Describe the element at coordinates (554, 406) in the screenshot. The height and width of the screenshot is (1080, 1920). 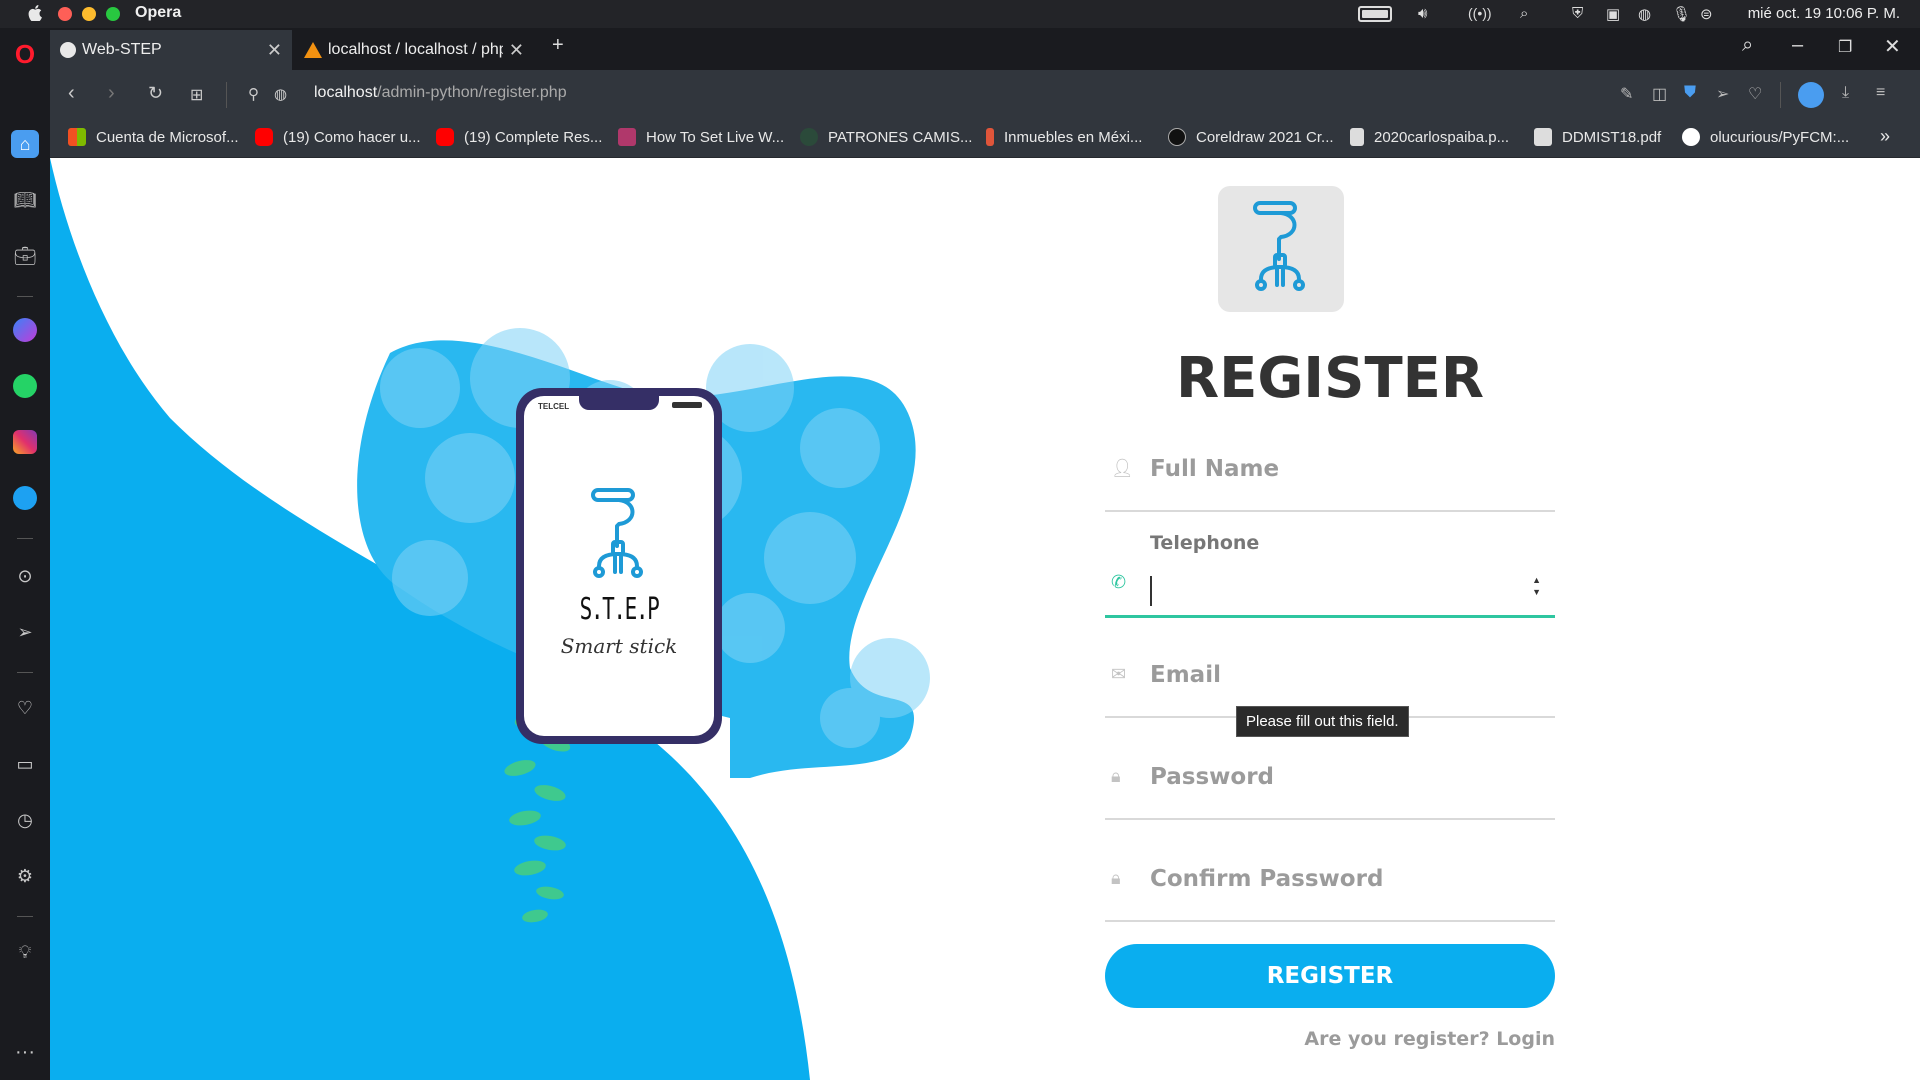
I see `phone-carrier: TELCEL` at that location.